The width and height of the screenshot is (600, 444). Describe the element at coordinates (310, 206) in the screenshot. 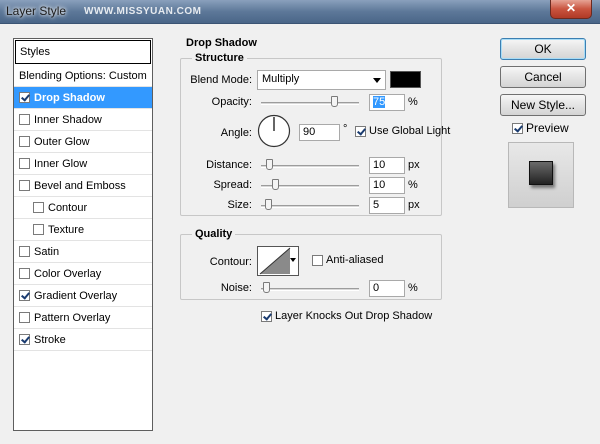

I see `size-slider-track` at that location.